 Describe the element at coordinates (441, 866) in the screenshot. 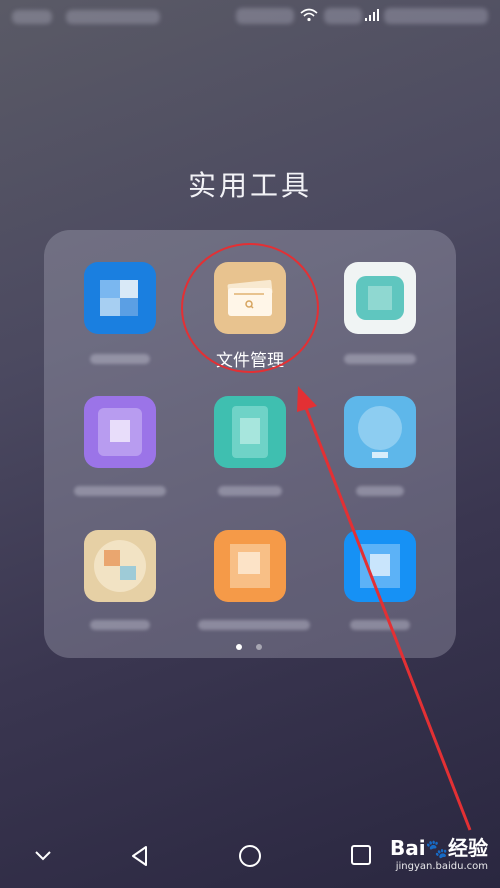

I see `watermark-url: jingyan.baidu.com` at that location.